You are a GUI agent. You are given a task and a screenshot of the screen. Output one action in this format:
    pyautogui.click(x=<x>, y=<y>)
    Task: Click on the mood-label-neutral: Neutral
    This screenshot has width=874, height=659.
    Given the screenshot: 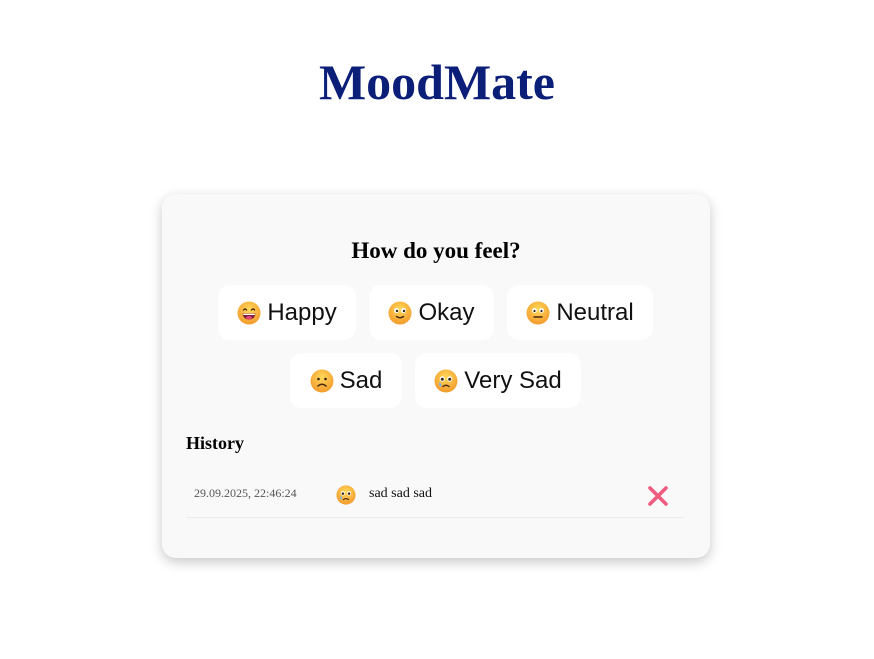 What is the action you would take?
    pyautogui.click(x=595, y=312)
    